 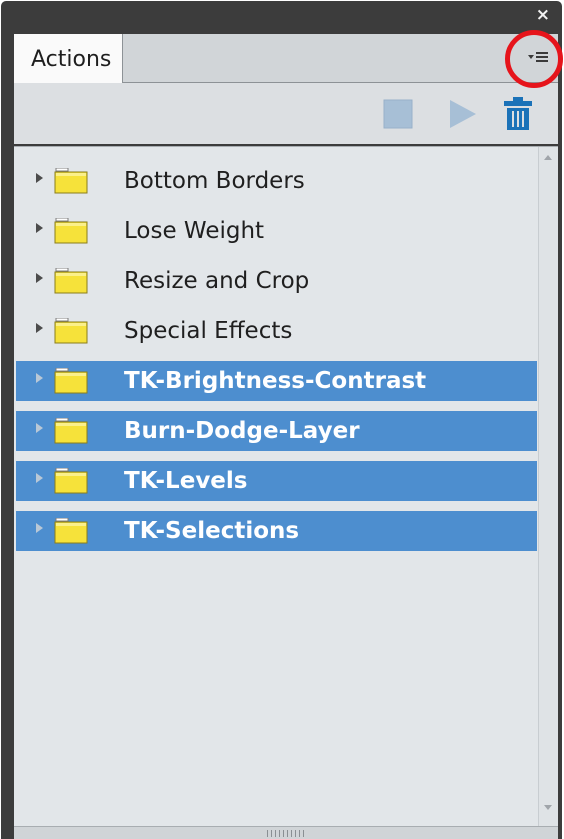 What do you see at coordinates (286, 113) in the screenshot?
I see `actions-toolbar` at bounding box center [286, 113].